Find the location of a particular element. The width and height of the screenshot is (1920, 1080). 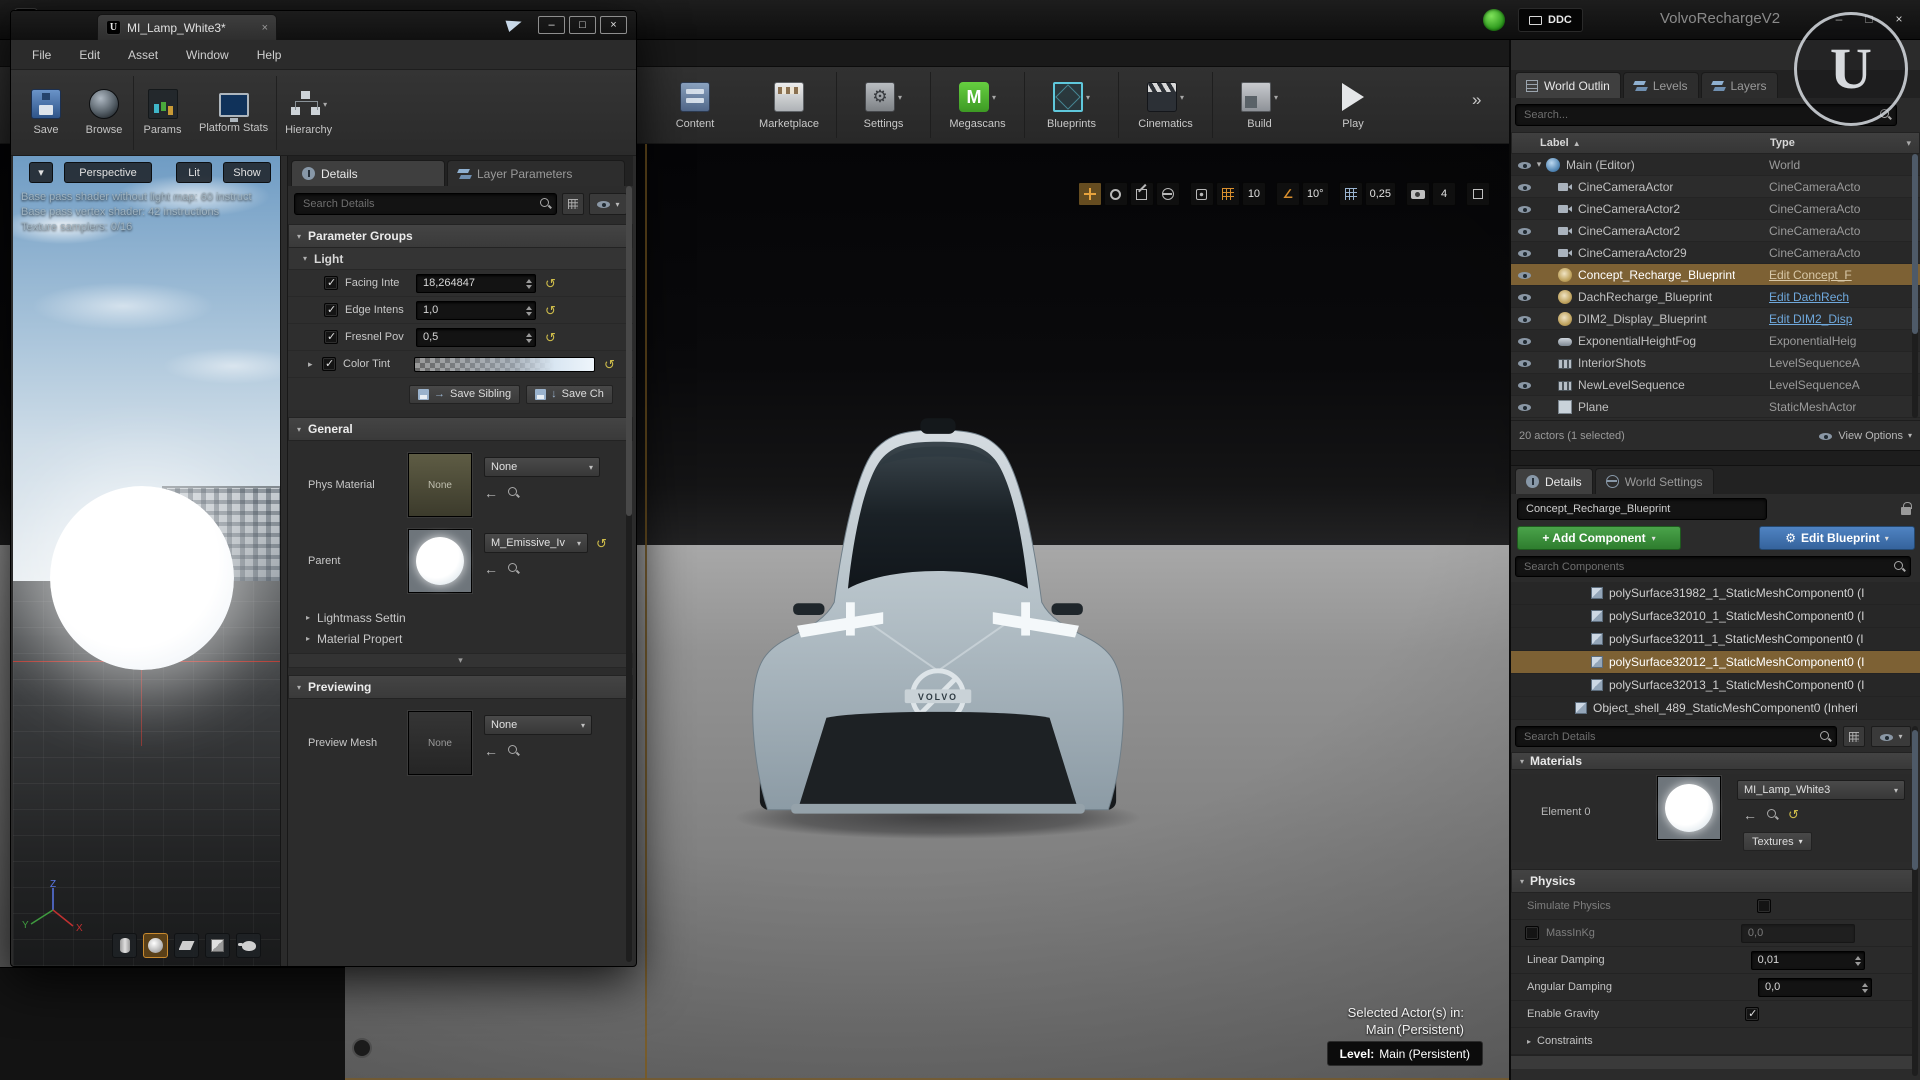

phys-material-thumbnail: None is located at coordinates (440, 485).